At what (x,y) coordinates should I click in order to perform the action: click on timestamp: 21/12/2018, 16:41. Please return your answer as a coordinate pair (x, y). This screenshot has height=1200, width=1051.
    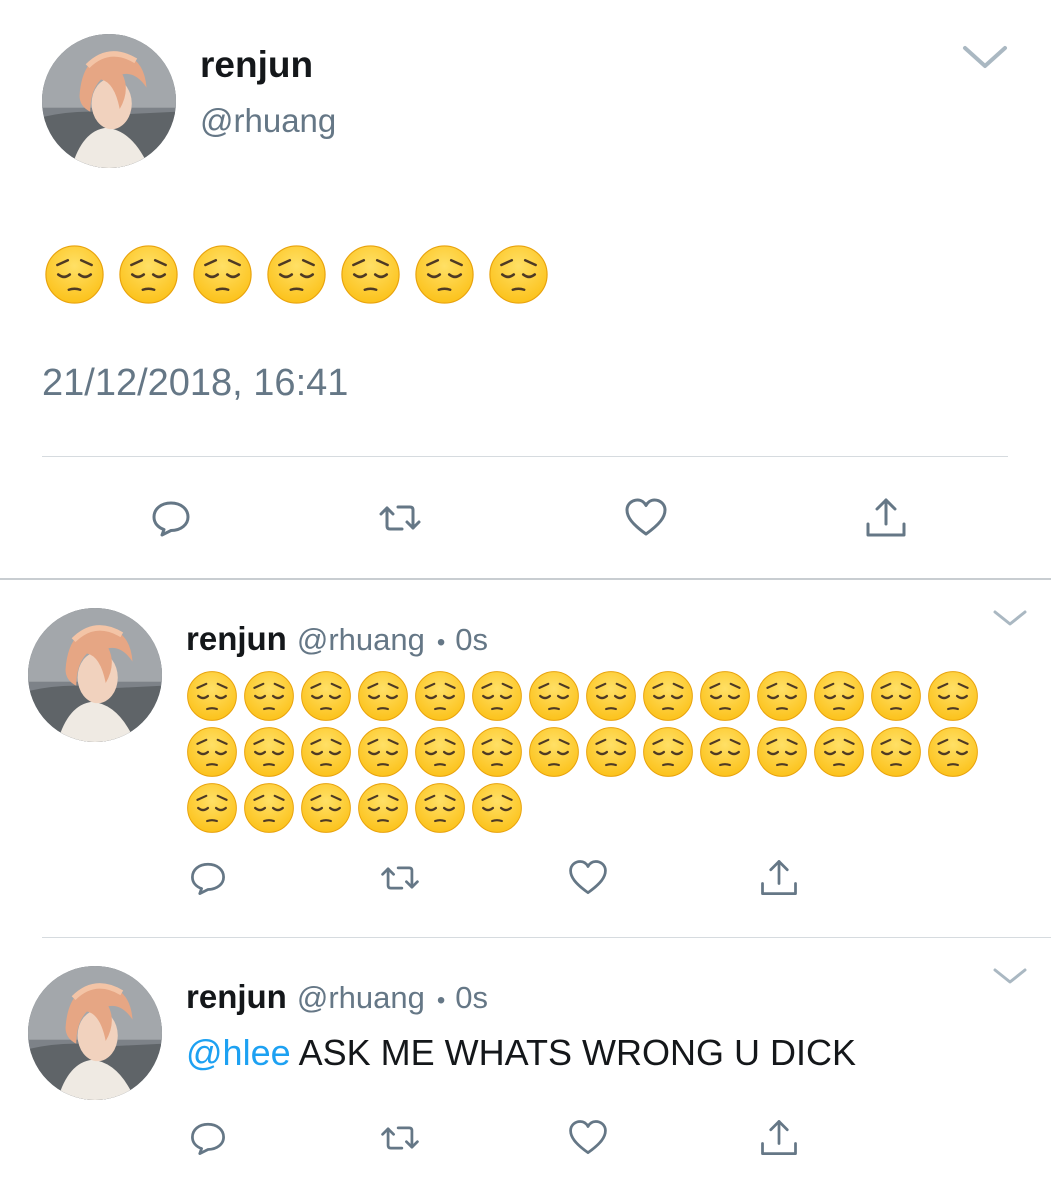
    Looking at the image, I should click on (195, 383).